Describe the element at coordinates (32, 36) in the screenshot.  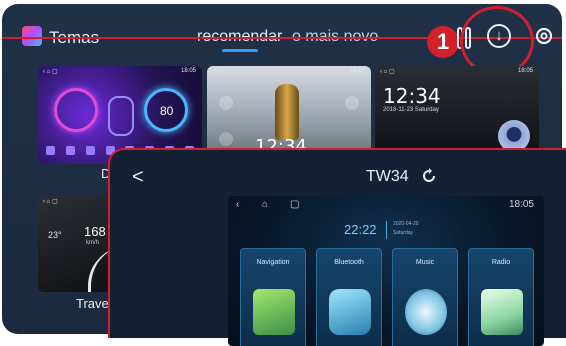
I see `themes-app-icon` at that location.